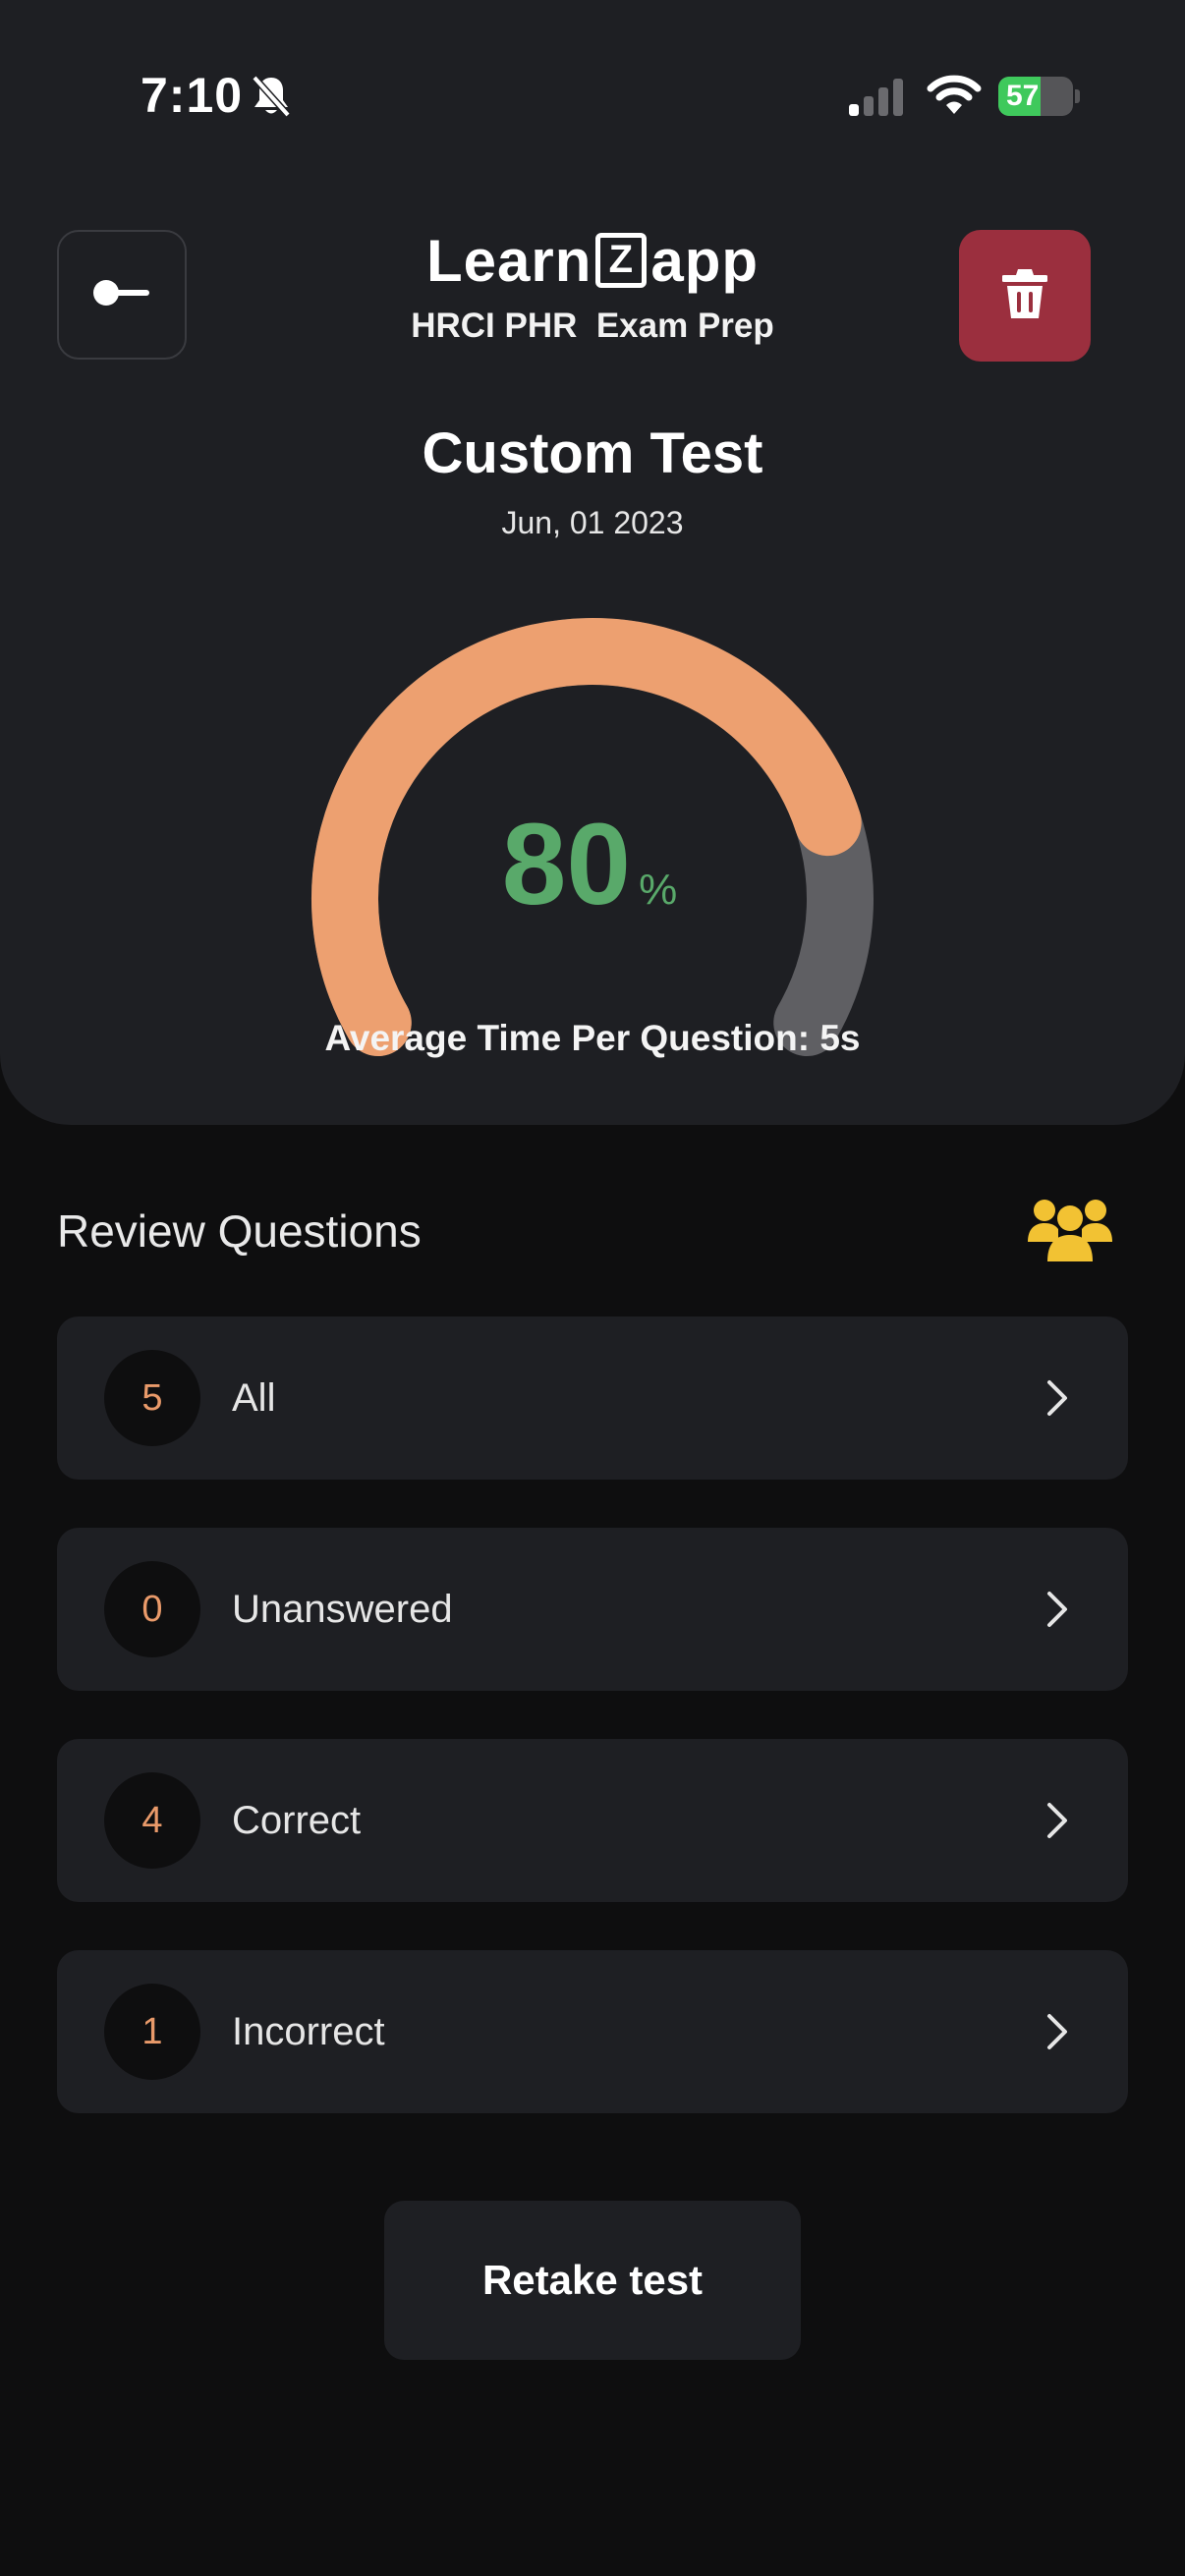  I want to click on review-label: Incorrect, so click(309, 2031).